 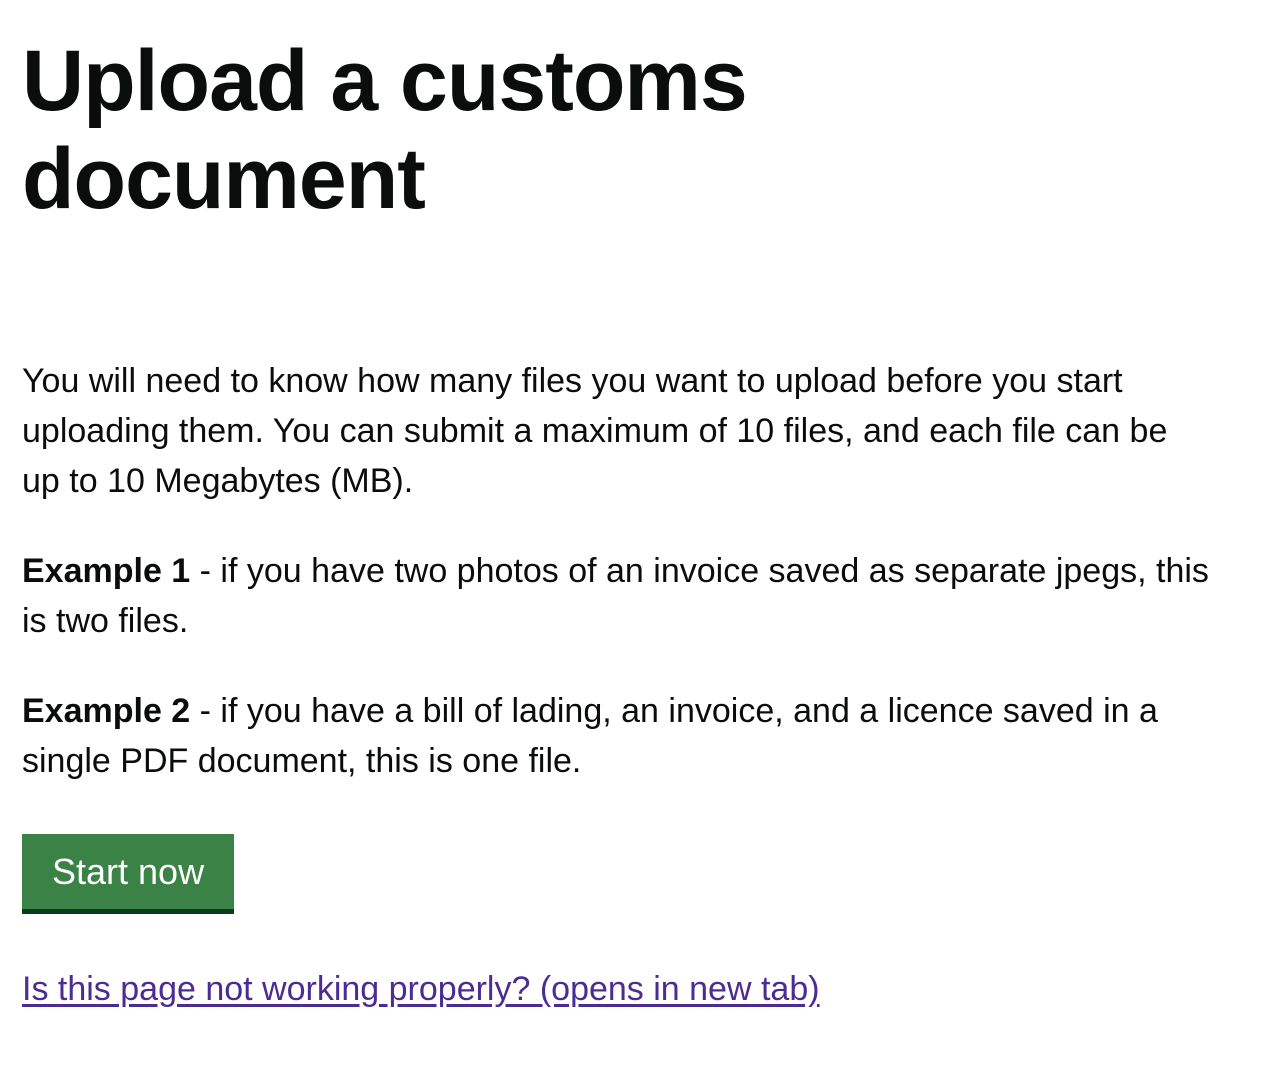 What do you see at coordinates (106, 711) in the screenshot?
I see `example-2-label: Example 2` at bounding box center [106, 711].